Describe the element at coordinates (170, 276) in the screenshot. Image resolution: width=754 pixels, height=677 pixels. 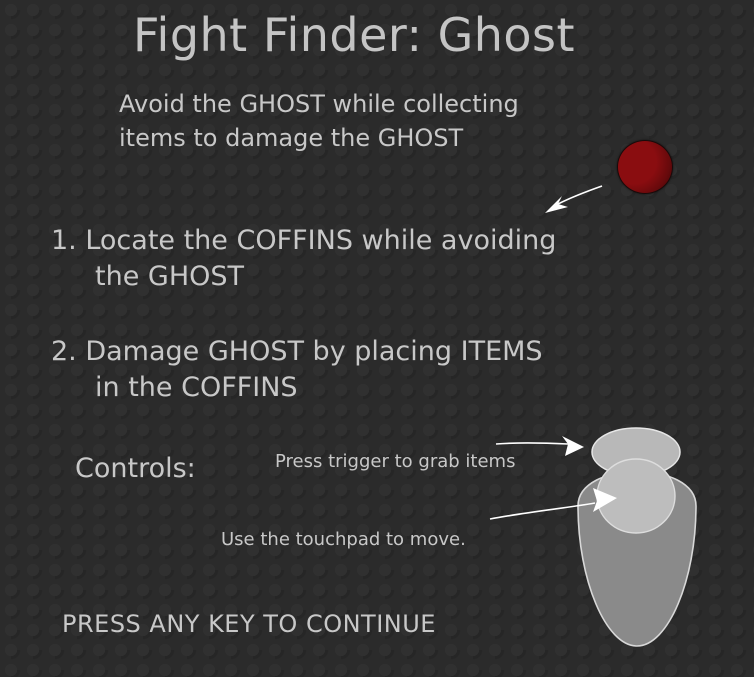
I see `step-1-line-2: the GHOST` at that location.